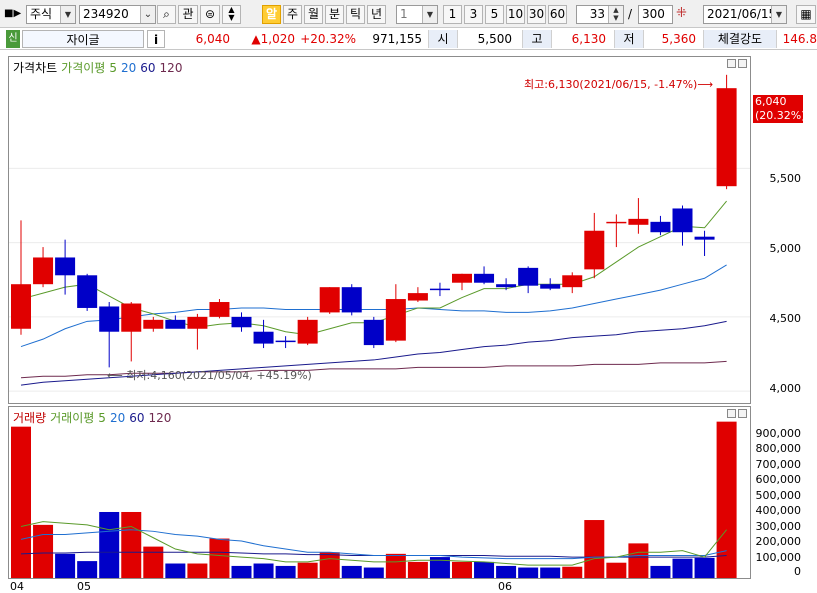 The height and width of the screenshot is (593, 817). What do you see at coordinates (778, 526) in the screenshot?
I see `volume-tick: 300,000` at bounding box center [778, 526].